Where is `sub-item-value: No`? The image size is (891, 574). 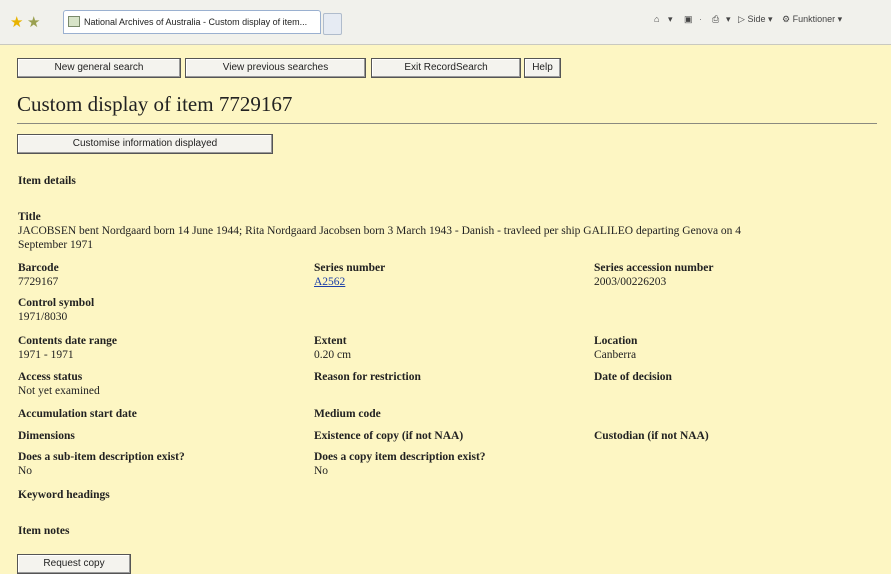 sub-item-value: No is located at coordinates (25, 471).